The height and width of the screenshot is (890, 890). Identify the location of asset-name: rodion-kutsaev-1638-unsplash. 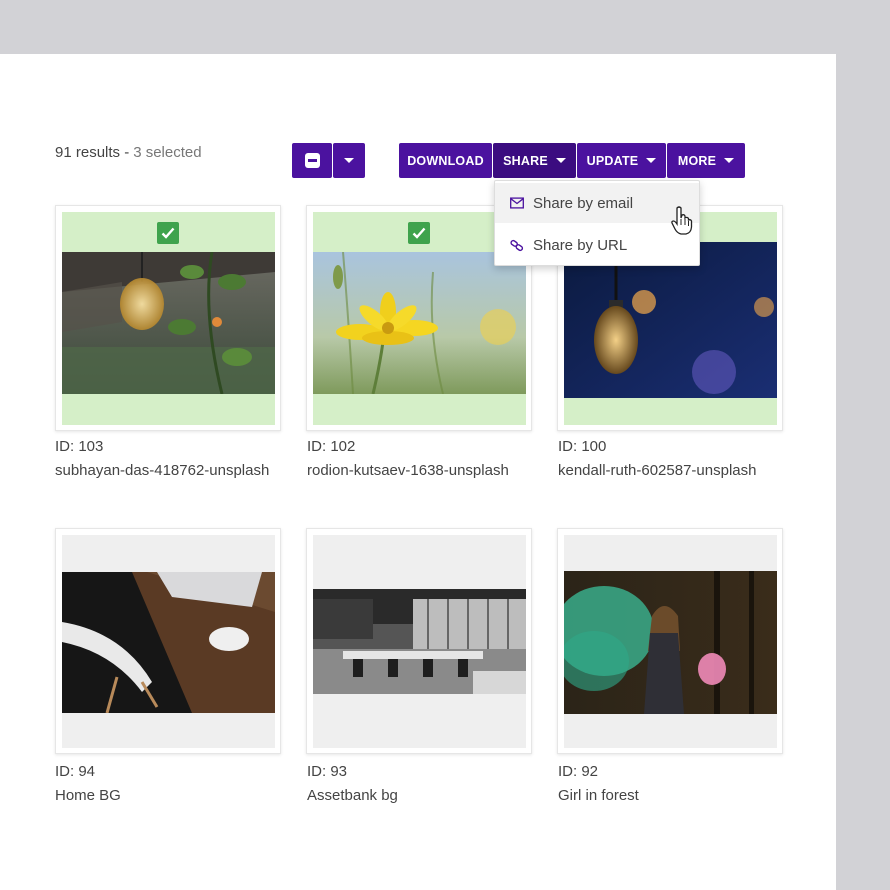
(408, 470).